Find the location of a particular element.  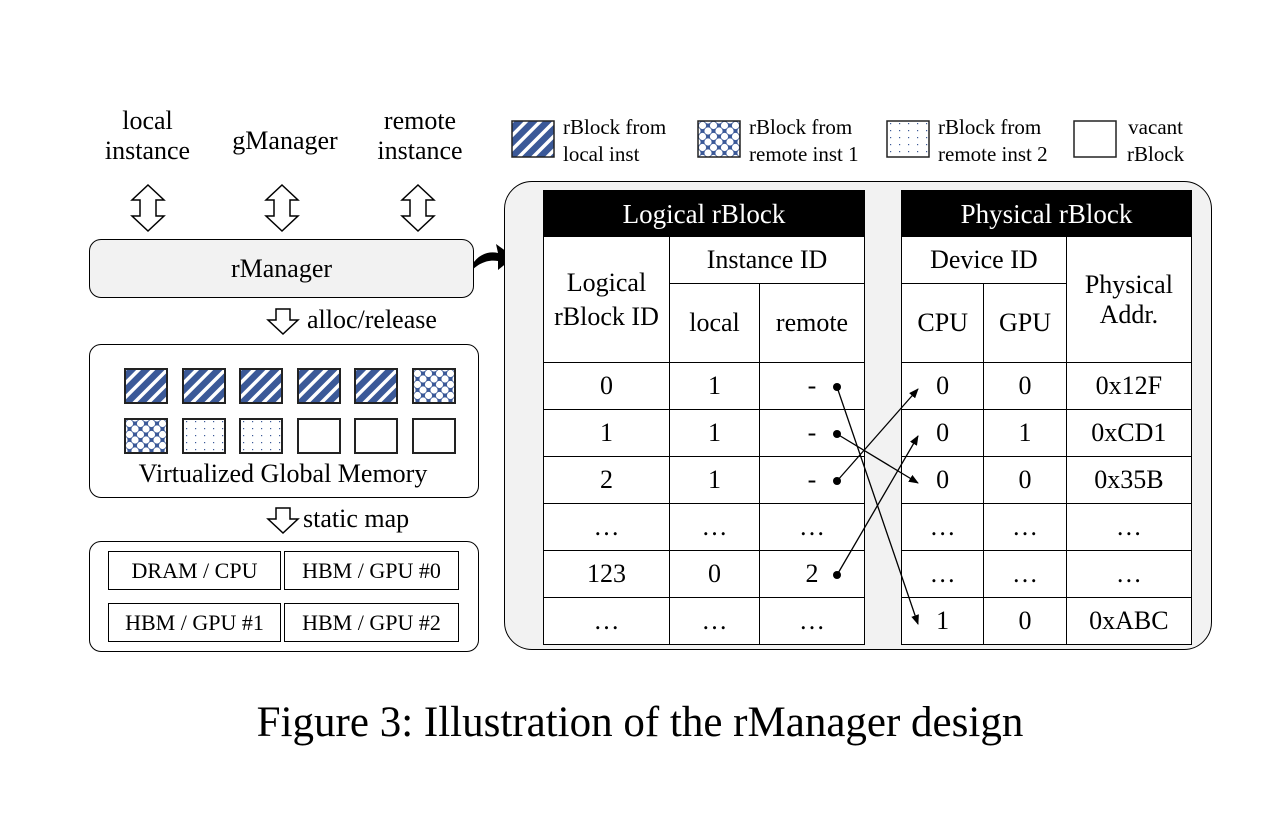

logical-table-row: 123 0 2 is located at coordinates (704, 574).